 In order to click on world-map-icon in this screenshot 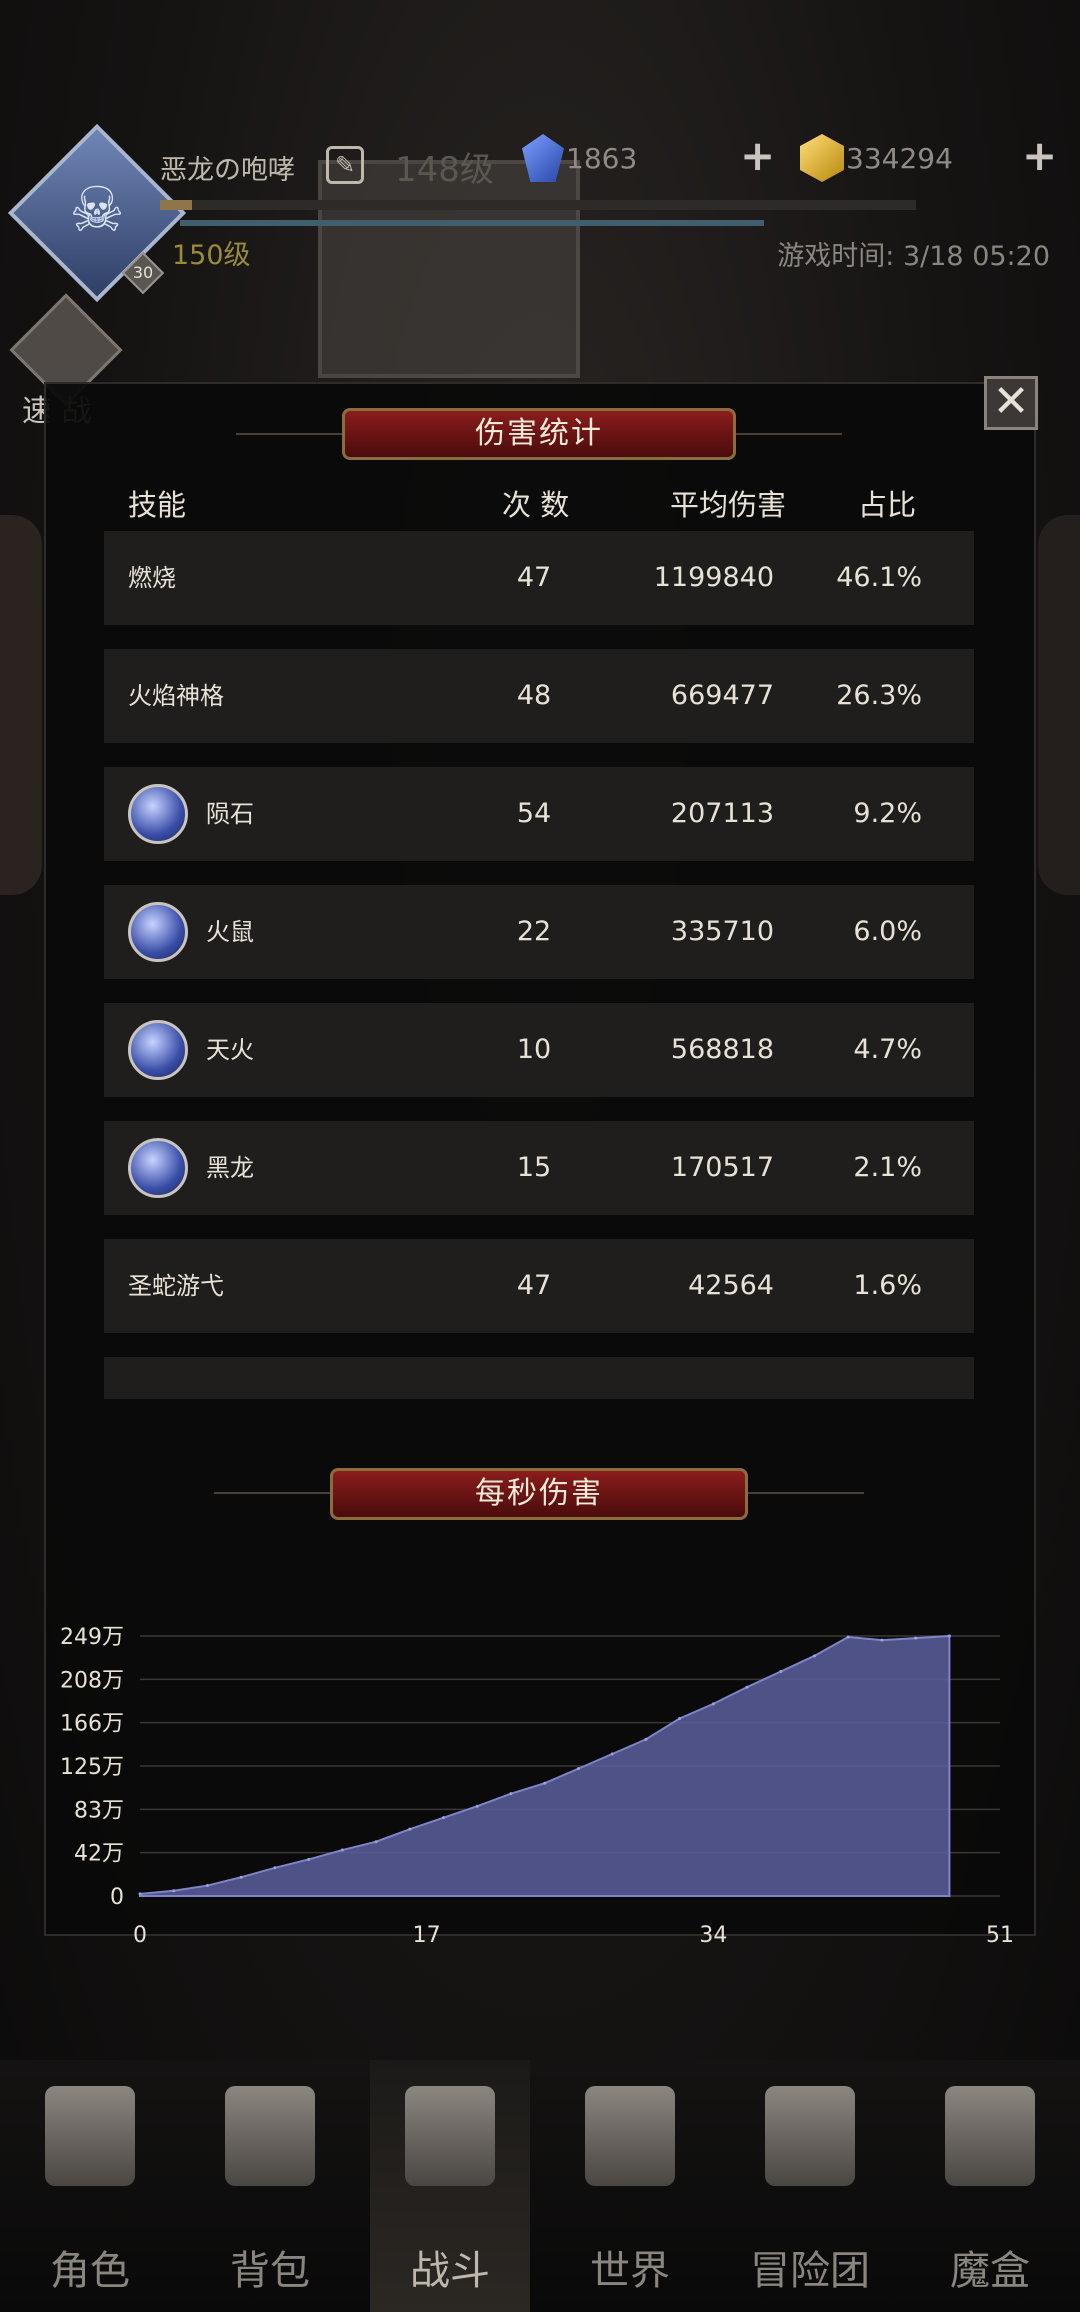, I will do `click(630, 2136)`.